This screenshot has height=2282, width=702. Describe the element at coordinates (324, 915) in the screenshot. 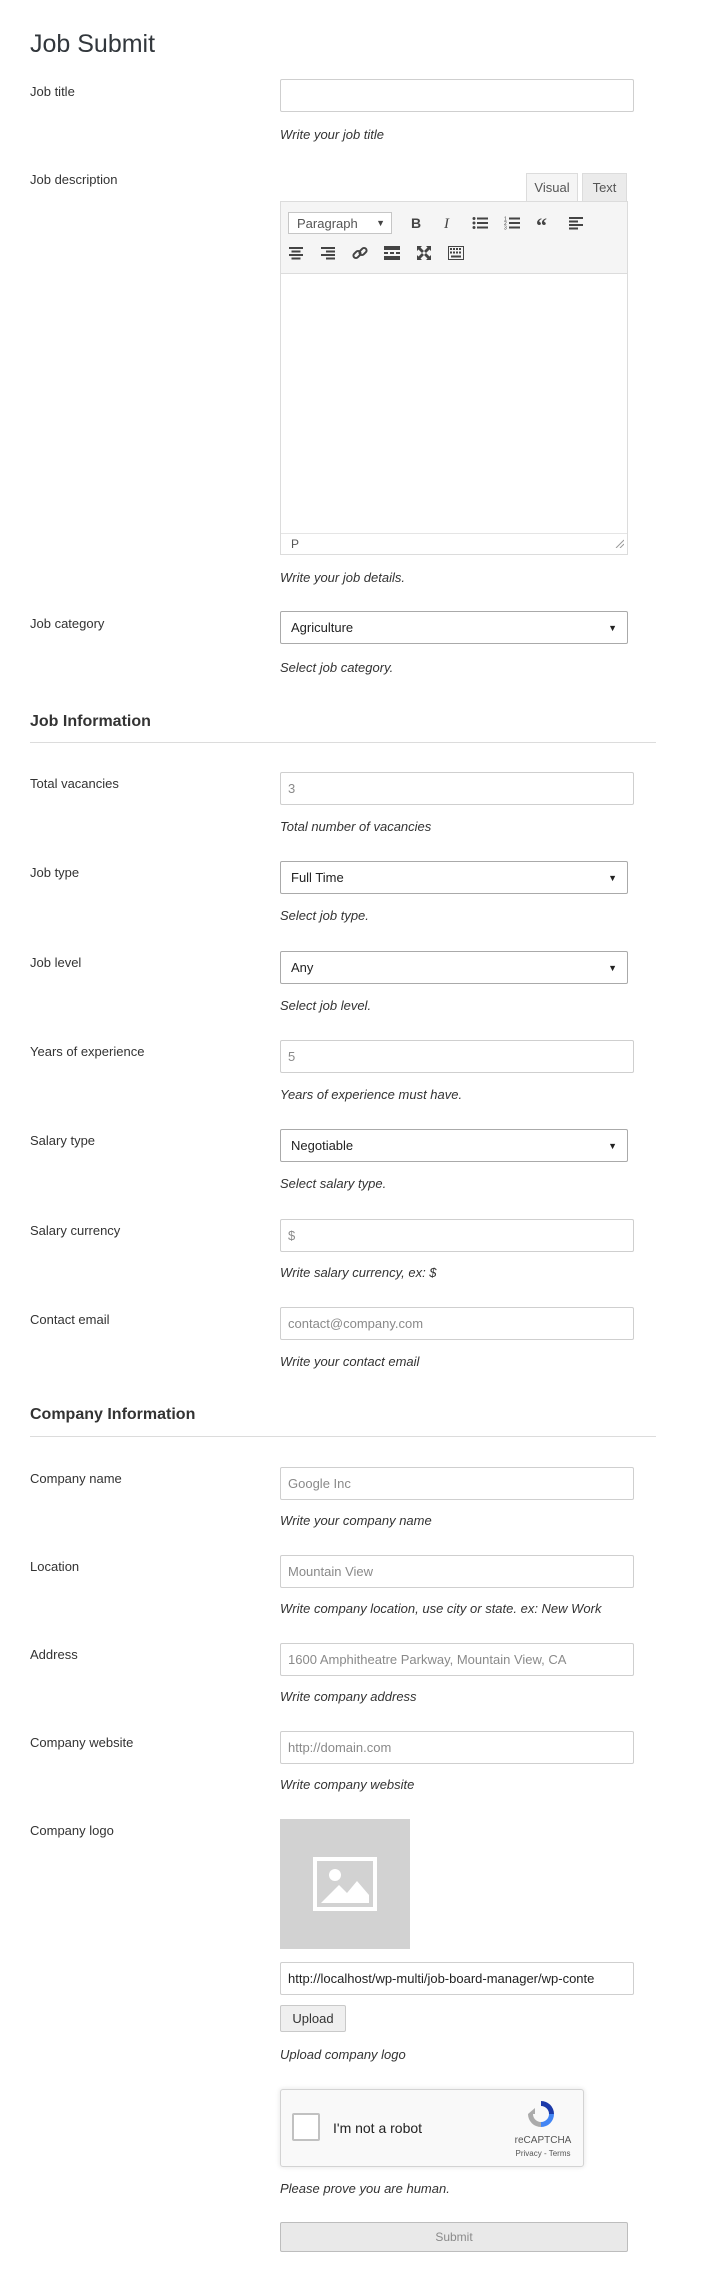

I see `job-type-desc: Select job type.` at that location.